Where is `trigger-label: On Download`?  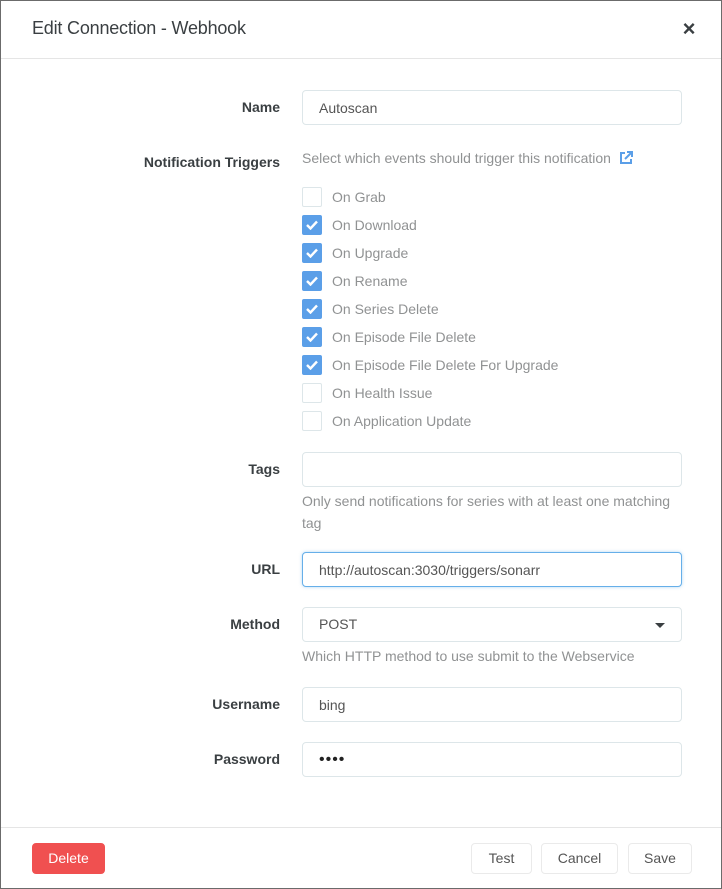 trigger-label: On Download is located at coordinates (374, 225).